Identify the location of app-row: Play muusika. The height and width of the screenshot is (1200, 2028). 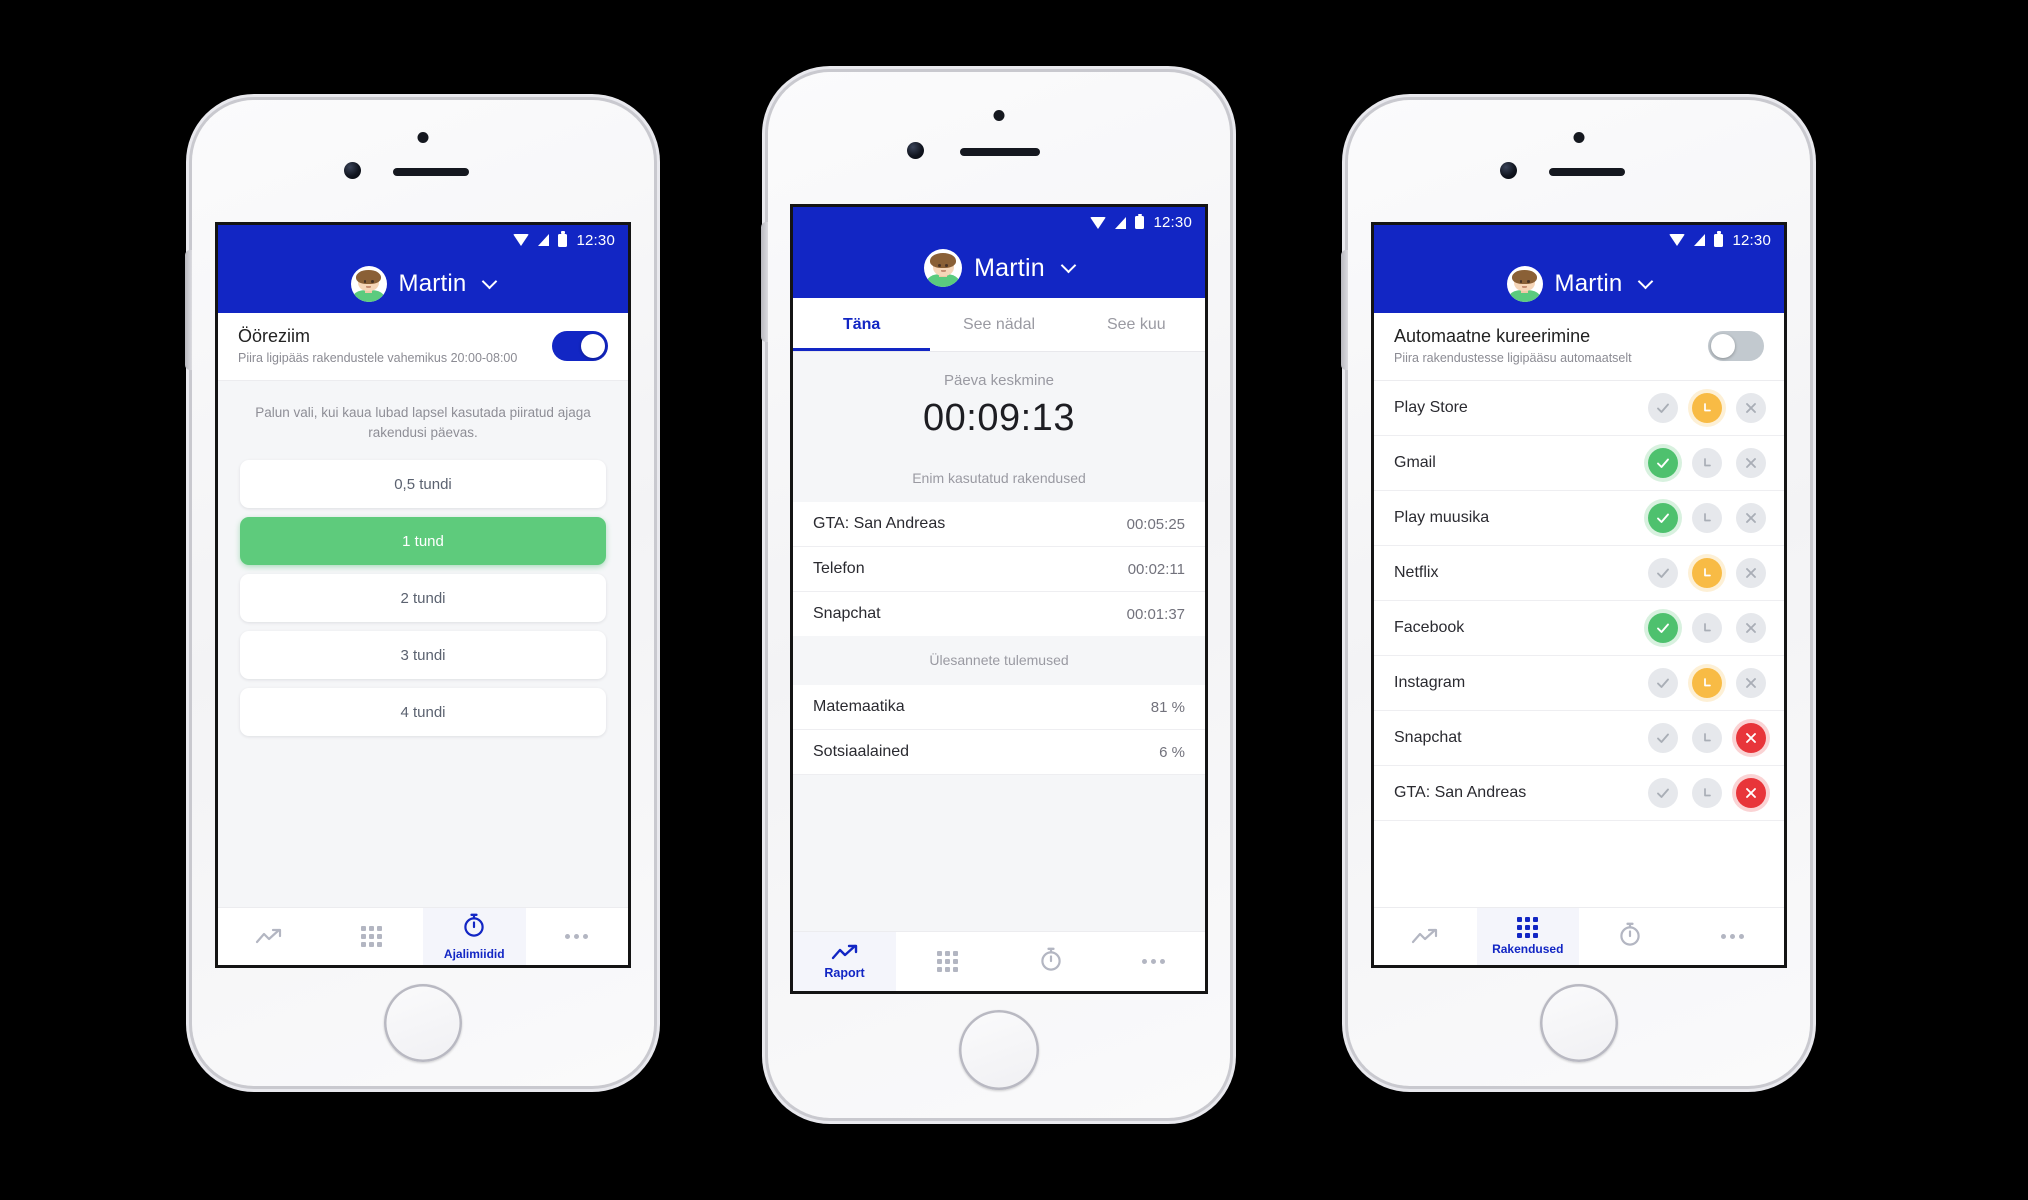
(1579, 518).